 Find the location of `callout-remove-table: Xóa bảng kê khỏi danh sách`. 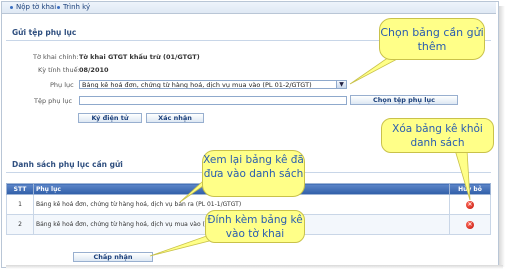

callout-remove-table: Xóa bảng kê khỏi danh sách is located at coordinates (437, 135).